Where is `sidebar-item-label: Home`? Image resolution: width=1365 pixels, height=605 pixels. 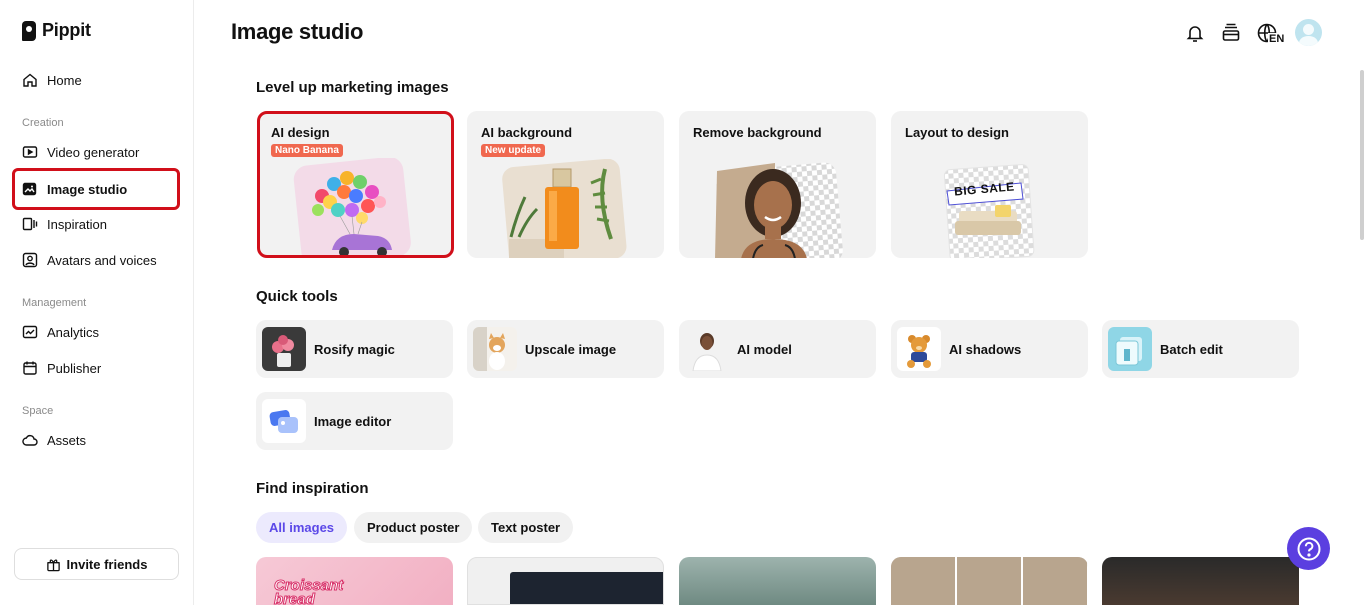 sidebar-item-label: Home is located at coordinates (64, 80).